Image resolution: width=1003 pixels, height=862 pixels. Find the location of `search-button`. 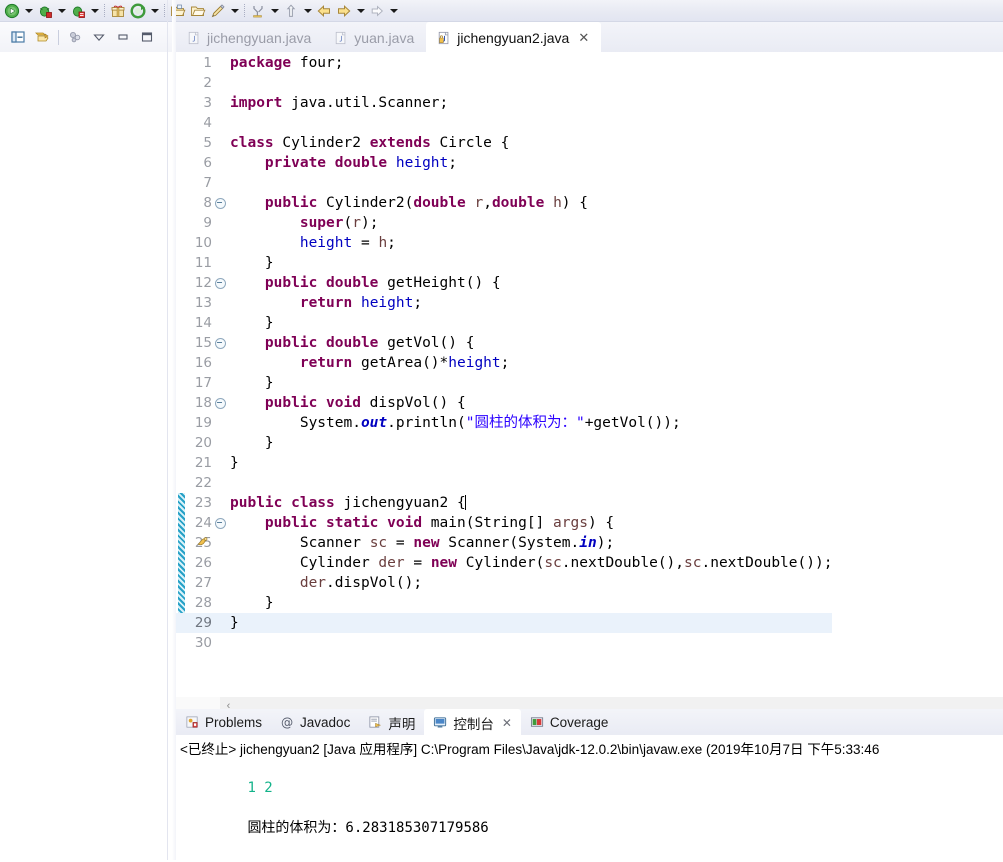

search-button is located at coordinates (224, 11).